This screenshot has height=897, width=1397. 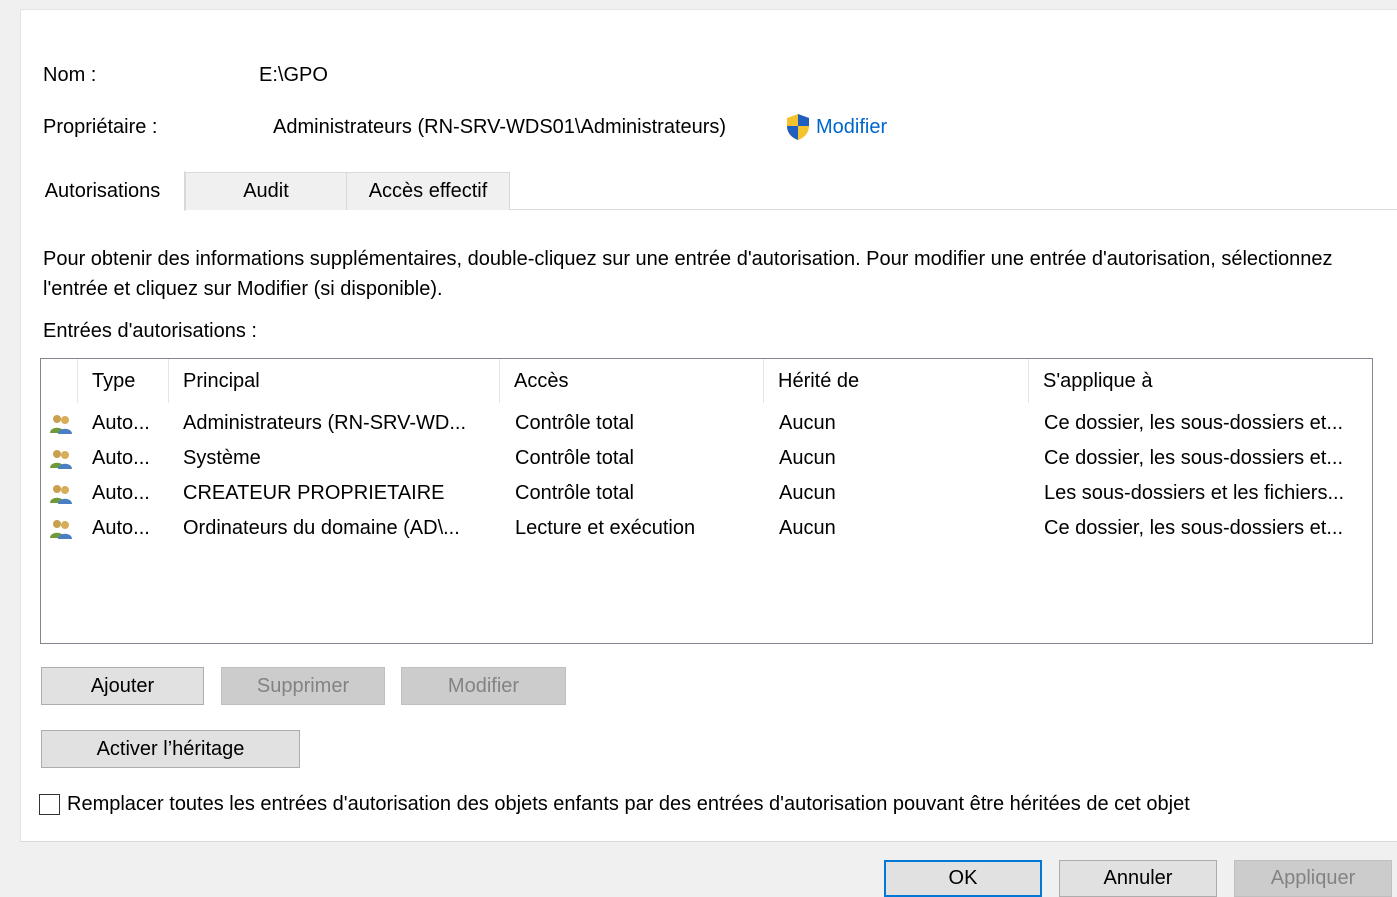 What do you see at coordinates (103, 191) in the screenshot?
I see `tab-permissions: Autorisations` at bounding box center [103, 191].